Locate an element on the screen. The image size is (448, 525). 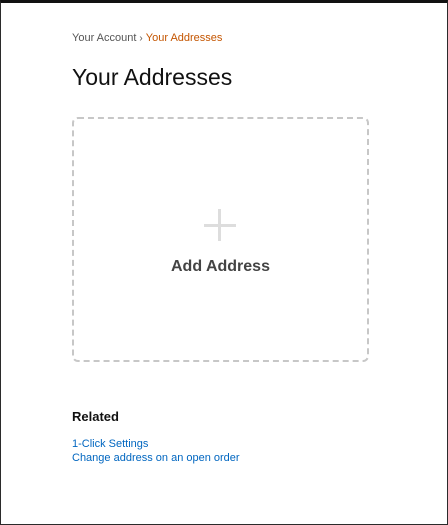
one-click-settings-link: 1-Click Settings is located at coordinates (222, 444).